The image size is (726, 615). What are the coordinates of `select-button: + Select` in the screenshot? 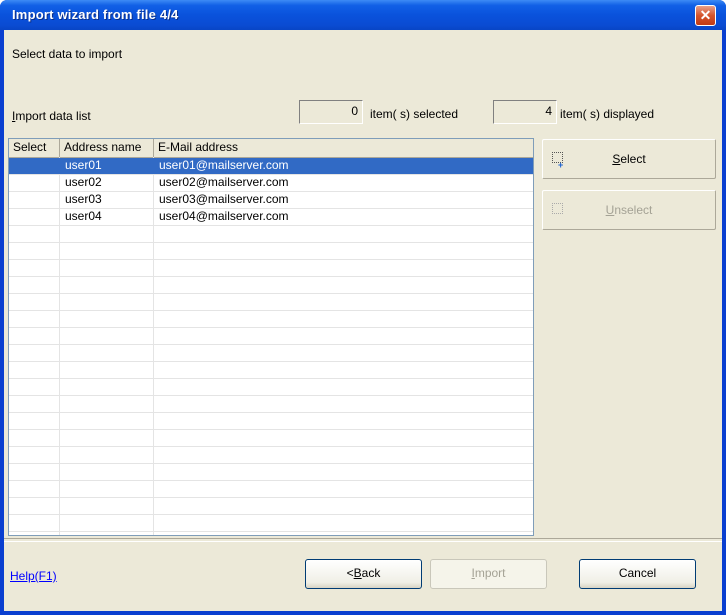 It's located at (629, 159).